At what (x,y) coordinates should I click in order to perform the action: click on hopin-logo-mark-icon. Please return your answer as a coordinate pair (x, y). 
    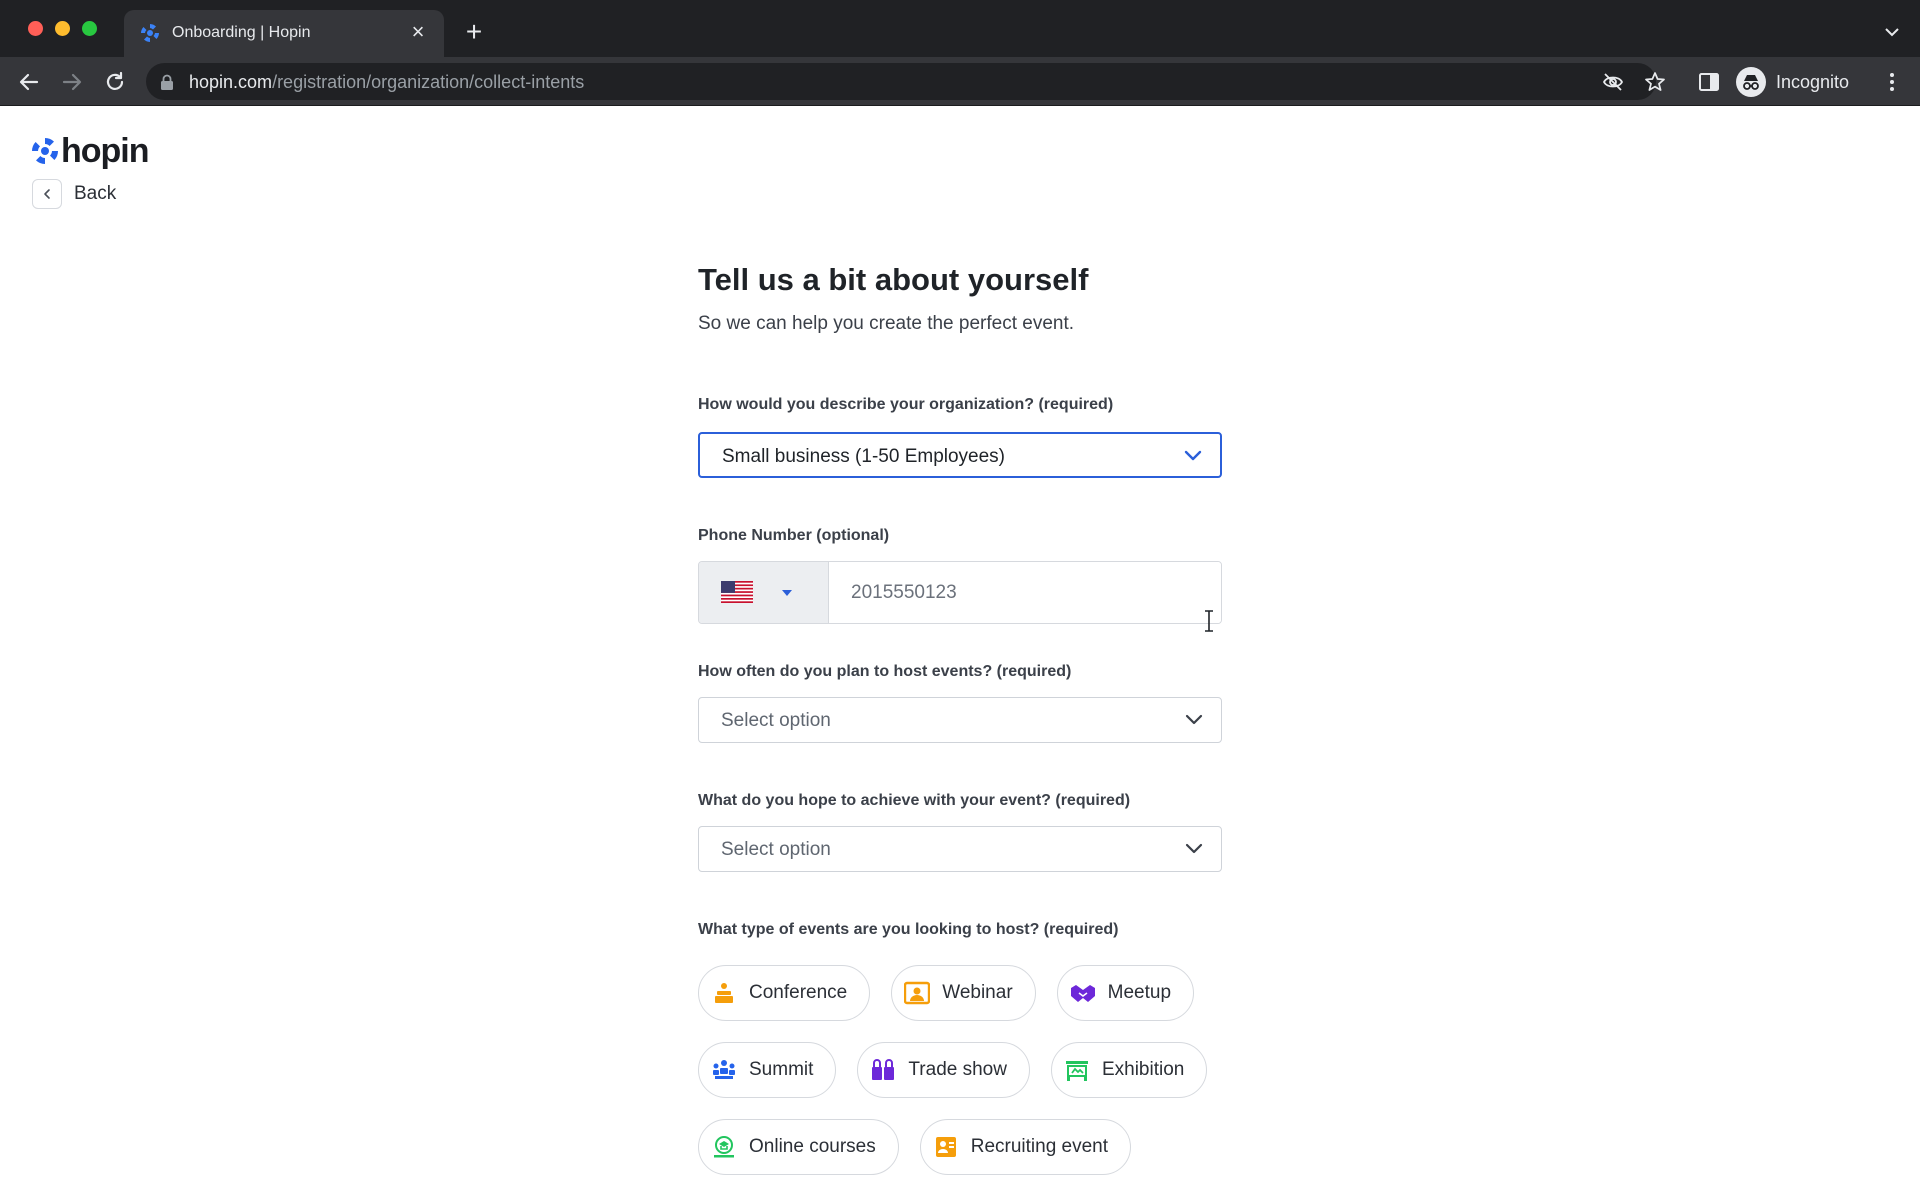
    Looking at the image, I should click on (45, 151).